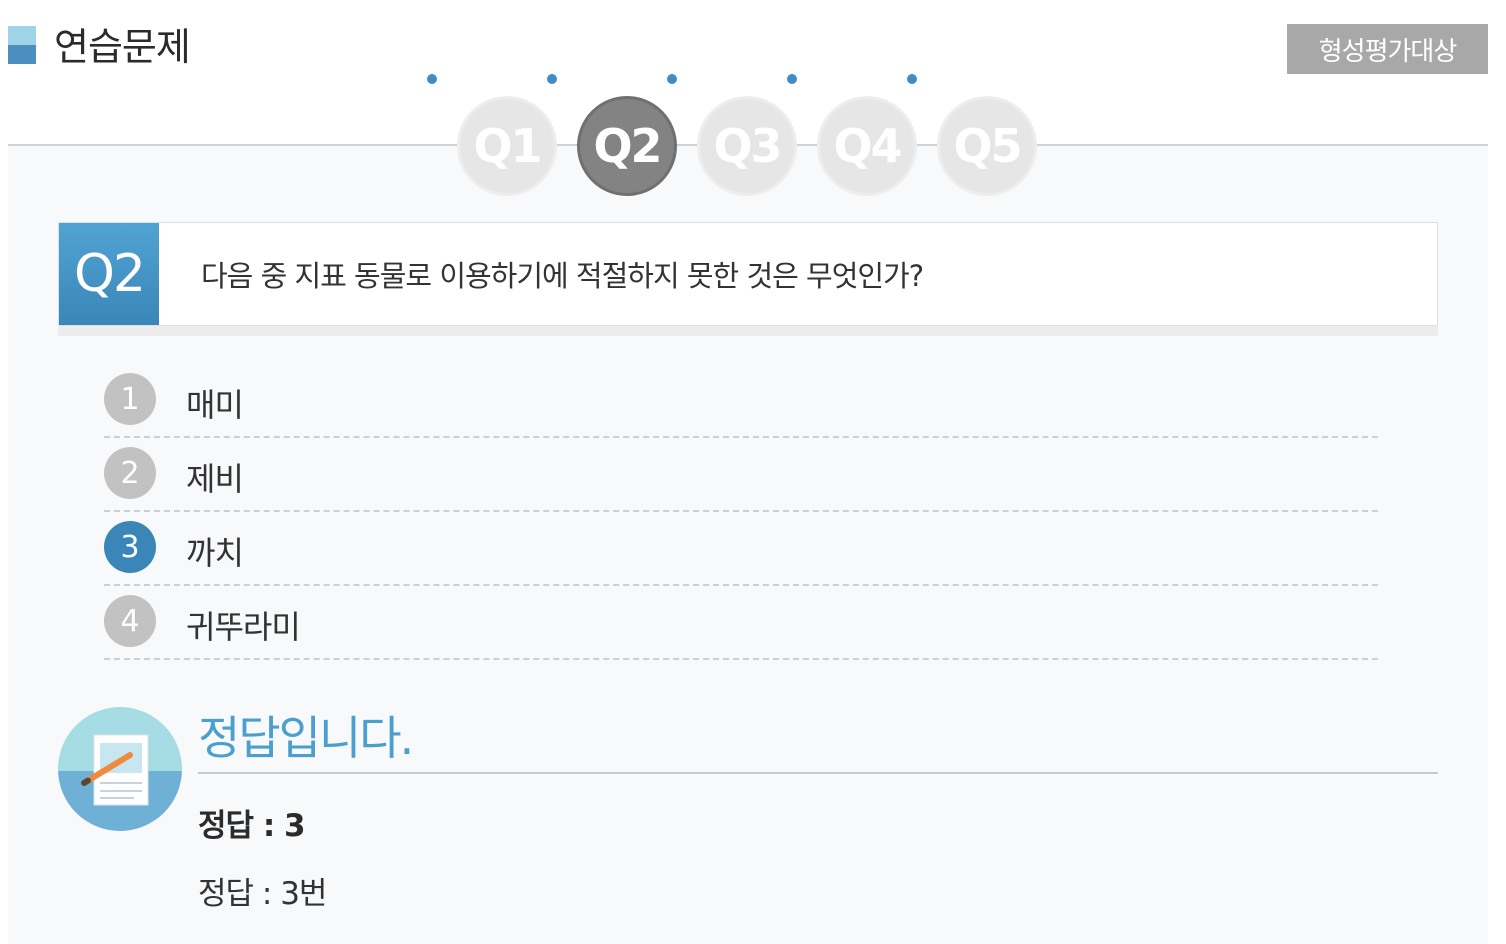 This screenshot has height=944, width=1506. Describe the element at coordinates (130, 547) in the screenshot. I see `option-number: 3` at that location.